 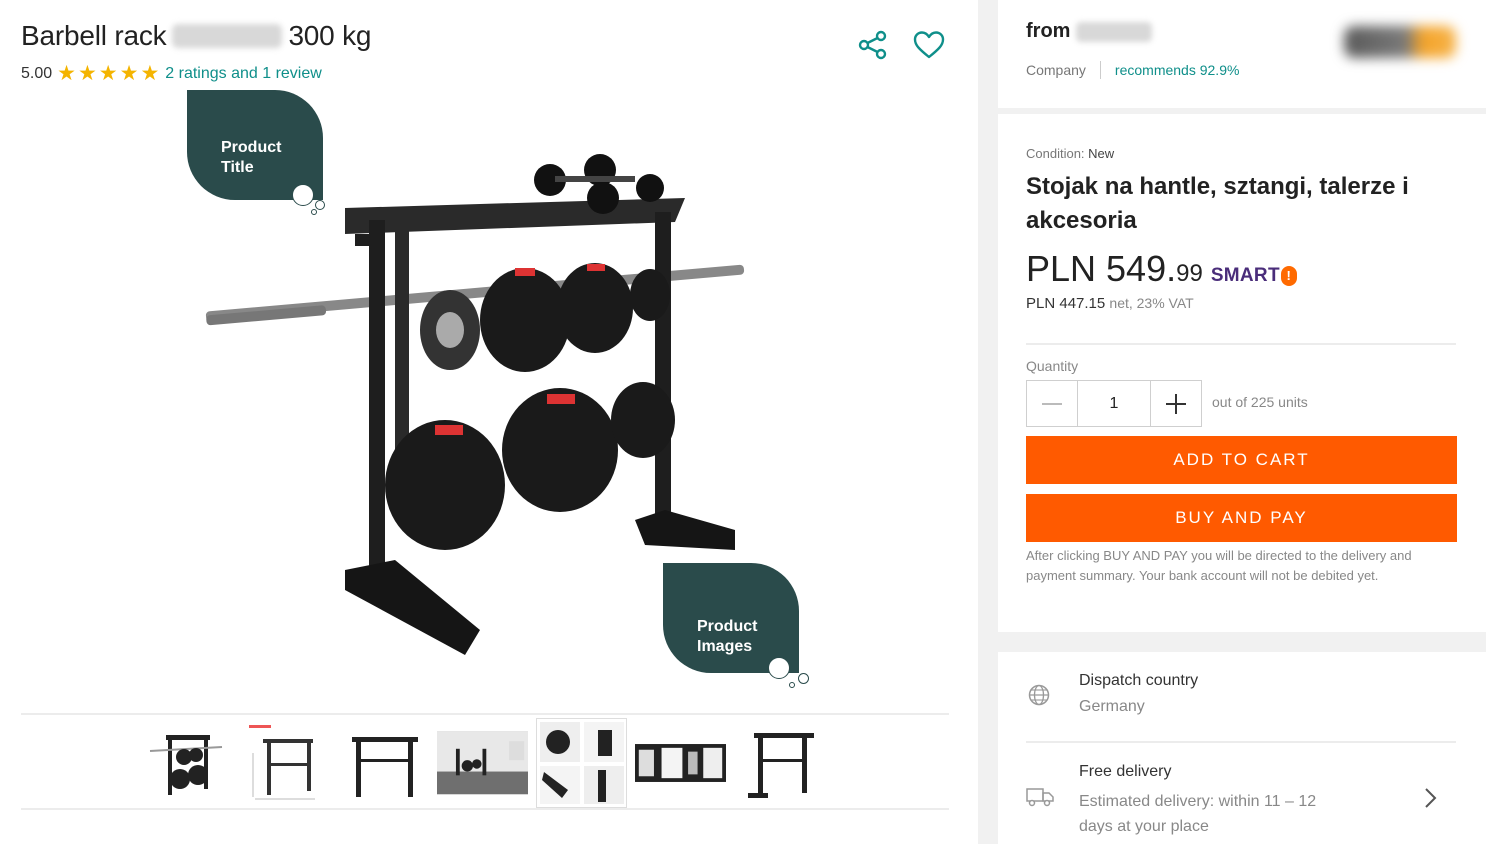 I want to click on seller-from-label: from, so click(x=1048, y=31).